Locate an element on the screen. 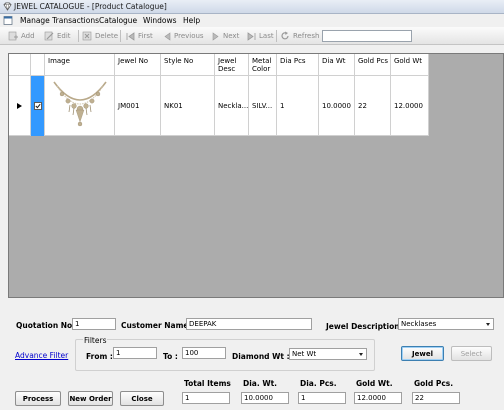 This screenshot has height=410, width=504. diamond-icon is located at coordinates (7, 6).